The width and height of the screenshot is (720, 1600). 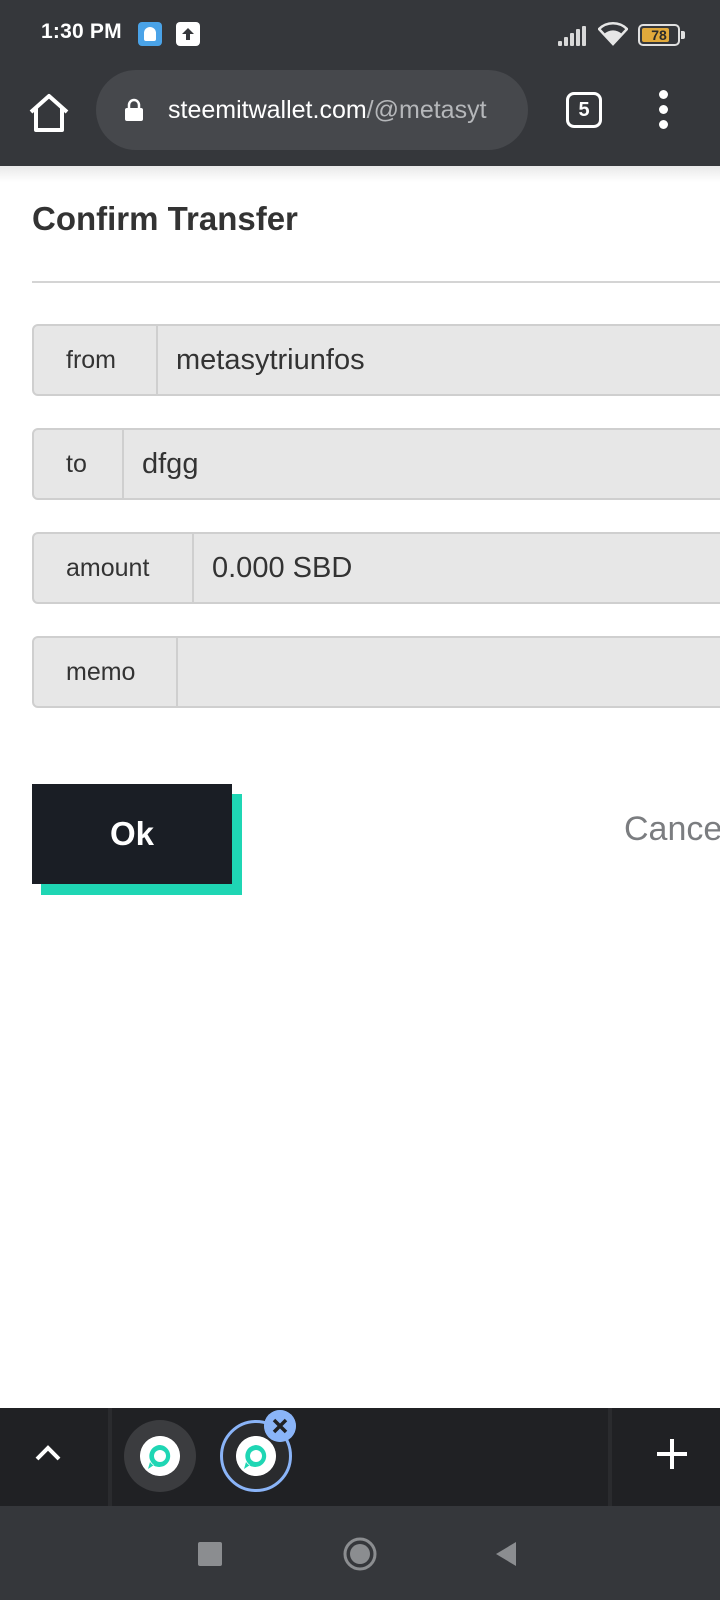 I want to click on from-field: from metasytriunfos, so click(x=376, y=360).